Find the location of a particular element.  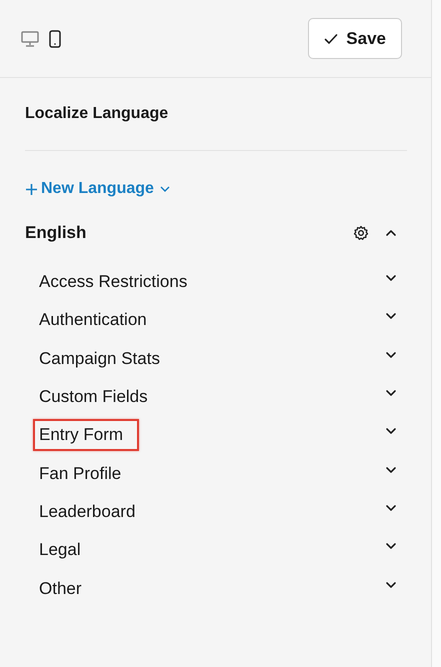

section-item: Authentication is located at coordinates (93, 320).